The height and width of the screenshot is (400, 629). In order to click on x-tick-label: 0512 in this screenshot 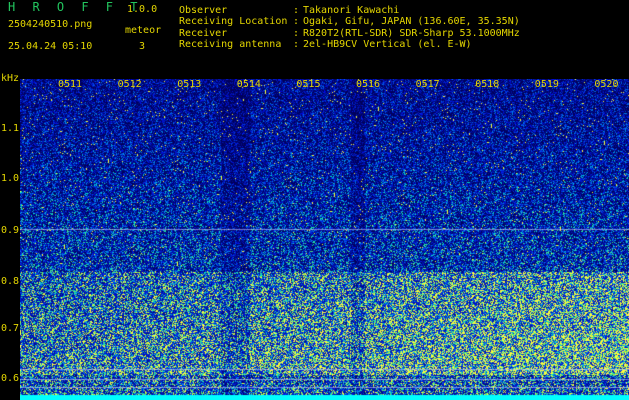, I will do `click(129, 84)`.